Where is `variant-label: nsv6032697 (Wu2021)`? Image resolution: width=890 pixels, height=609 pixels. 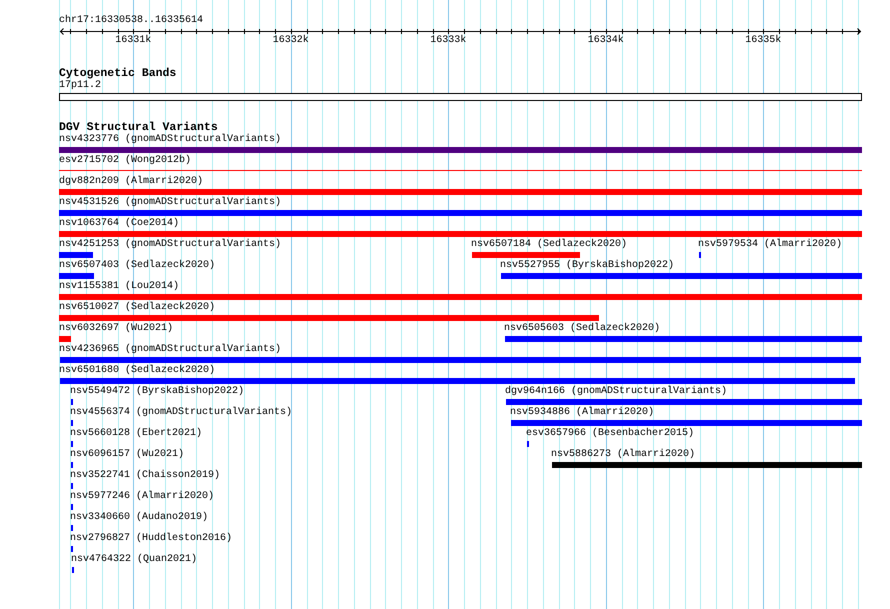 variant-label: nsv6032697 (Wu2021) is located at coordinates (116, 329).